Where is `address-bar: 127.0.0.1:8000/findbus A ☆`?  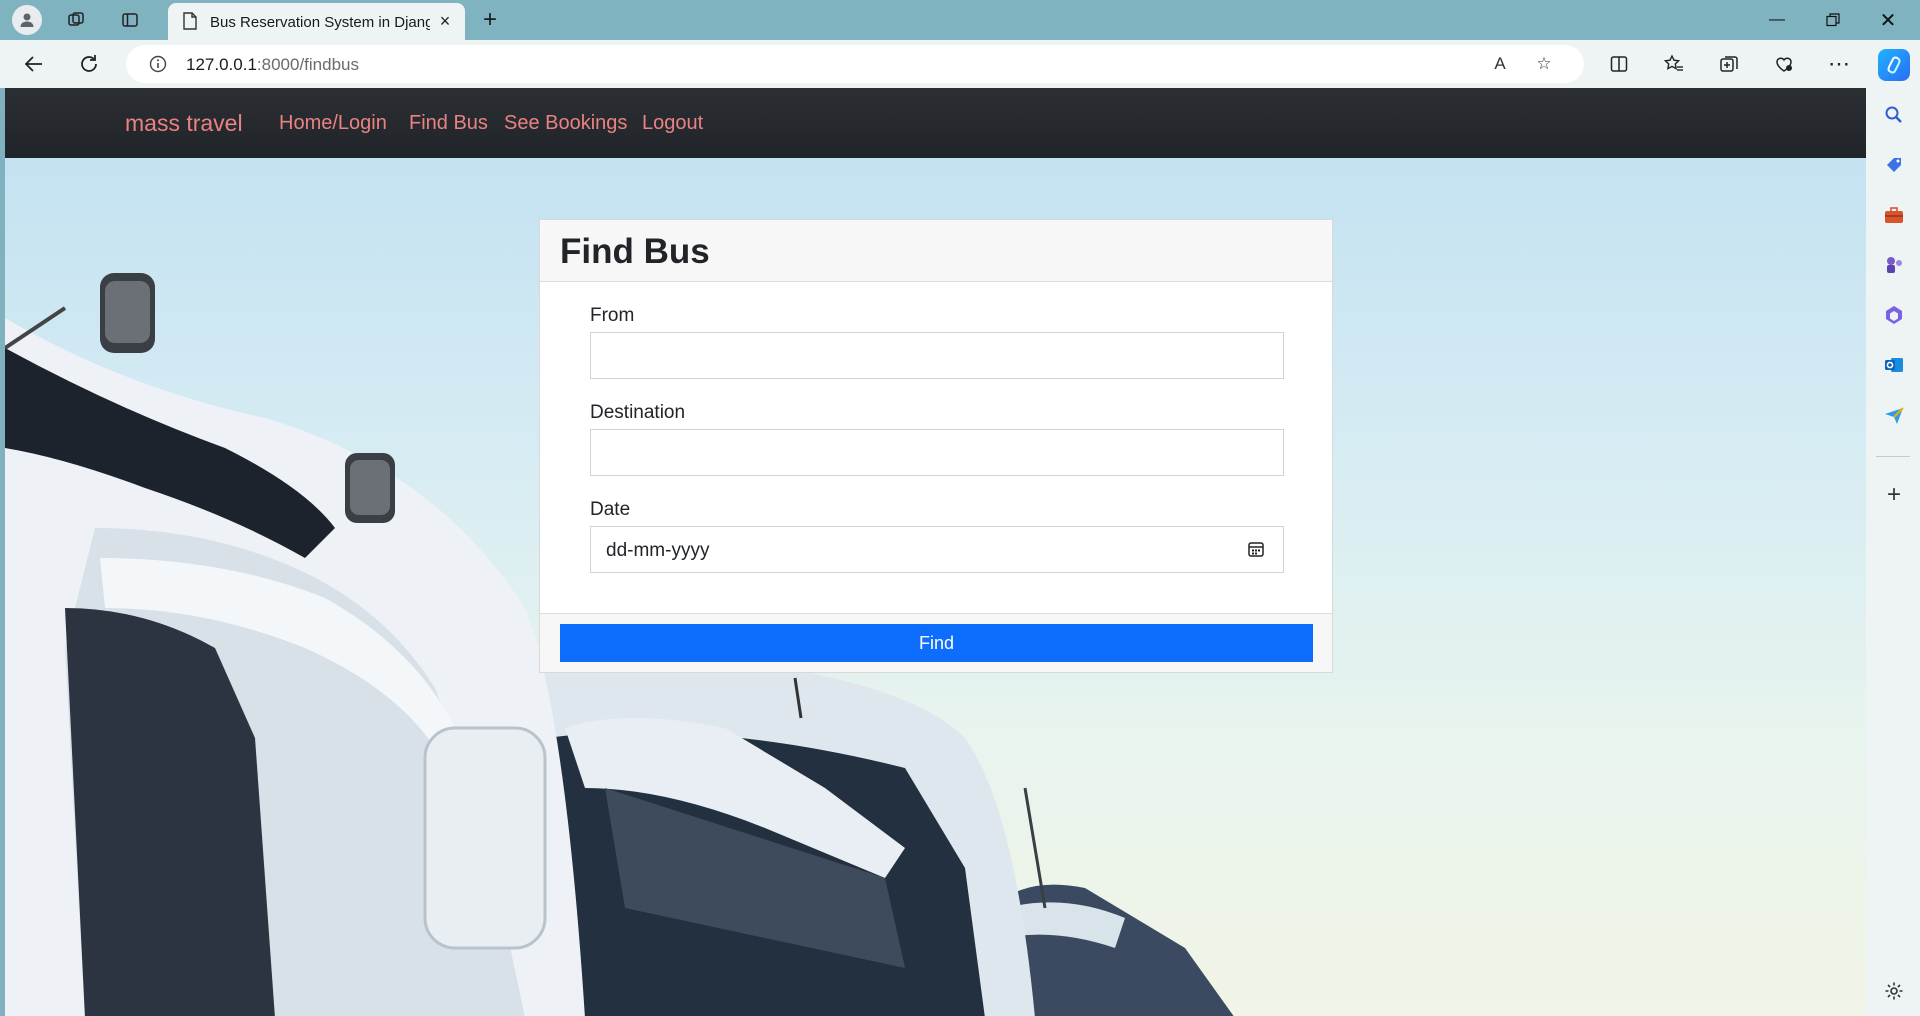 address-bar: 127.0.0.1:8000/findbus A ☆ is located at coordinates (855, 64).